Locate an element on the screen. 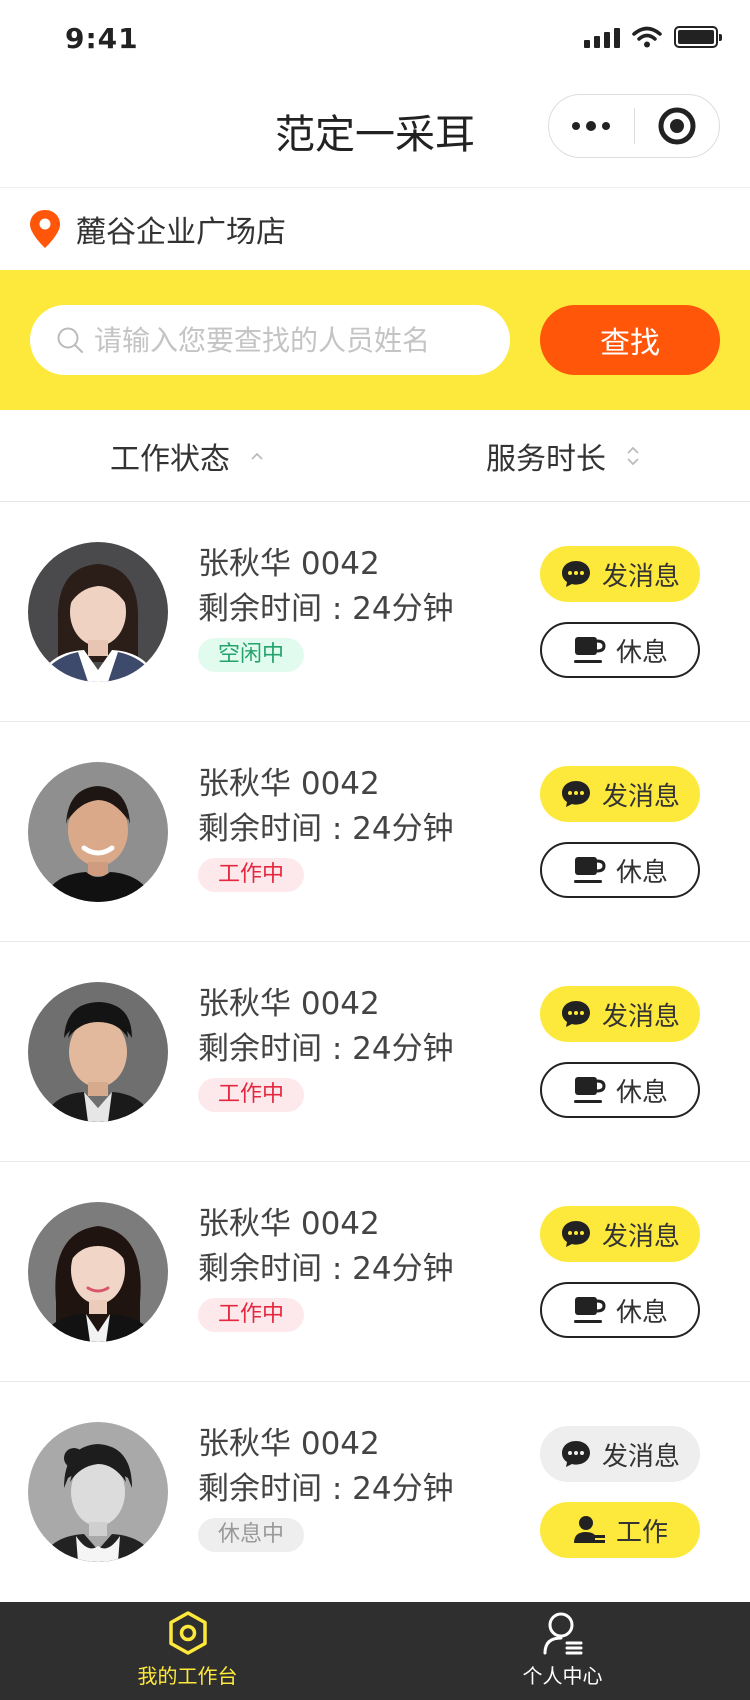 Image resolution: width=750 pixels, height=1700 pixels. search-icon is located at coordinates (70, 340).